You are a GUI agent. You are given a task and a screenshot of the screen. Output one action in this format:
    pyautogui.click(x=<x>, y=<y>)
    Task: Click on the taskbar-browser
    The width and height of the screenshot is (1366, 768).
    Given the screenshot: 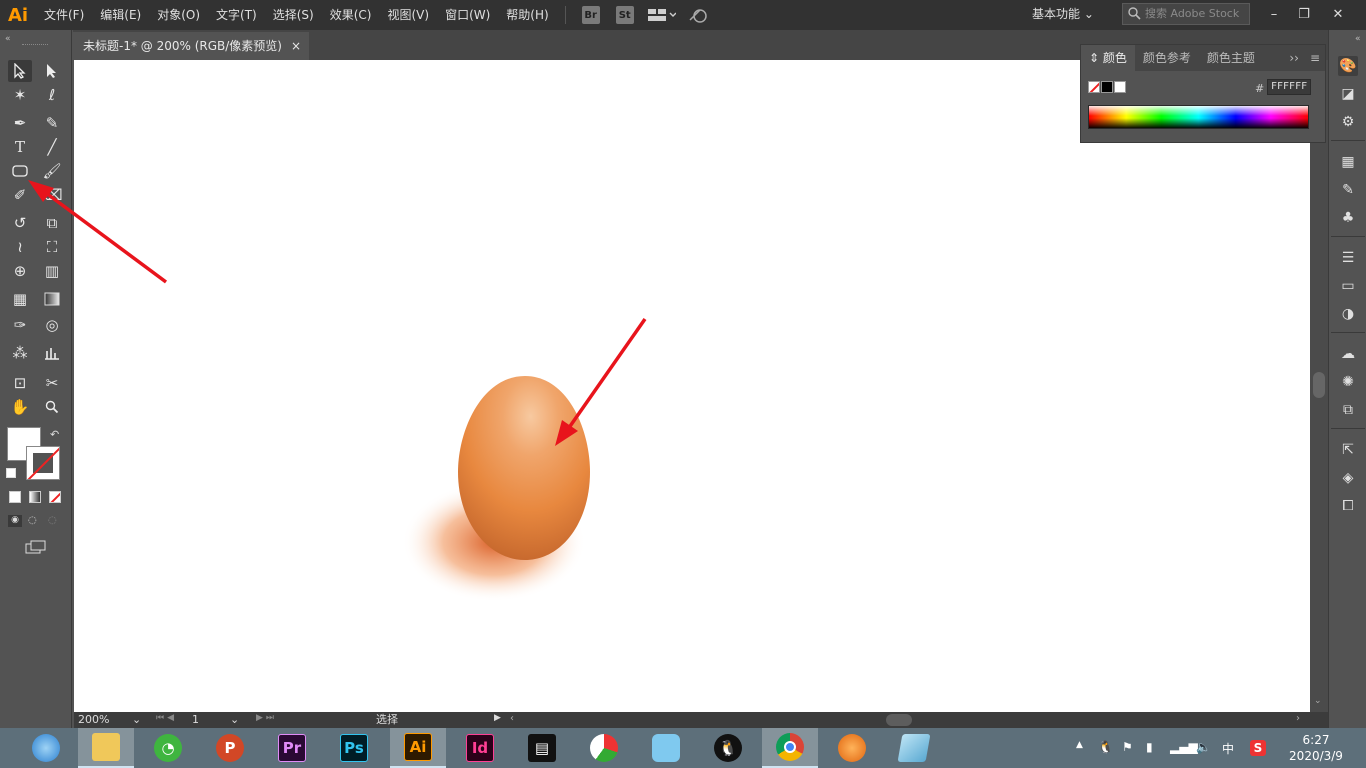 What is the action you would take?
    pyautogui.click(x=46, y=748)
    